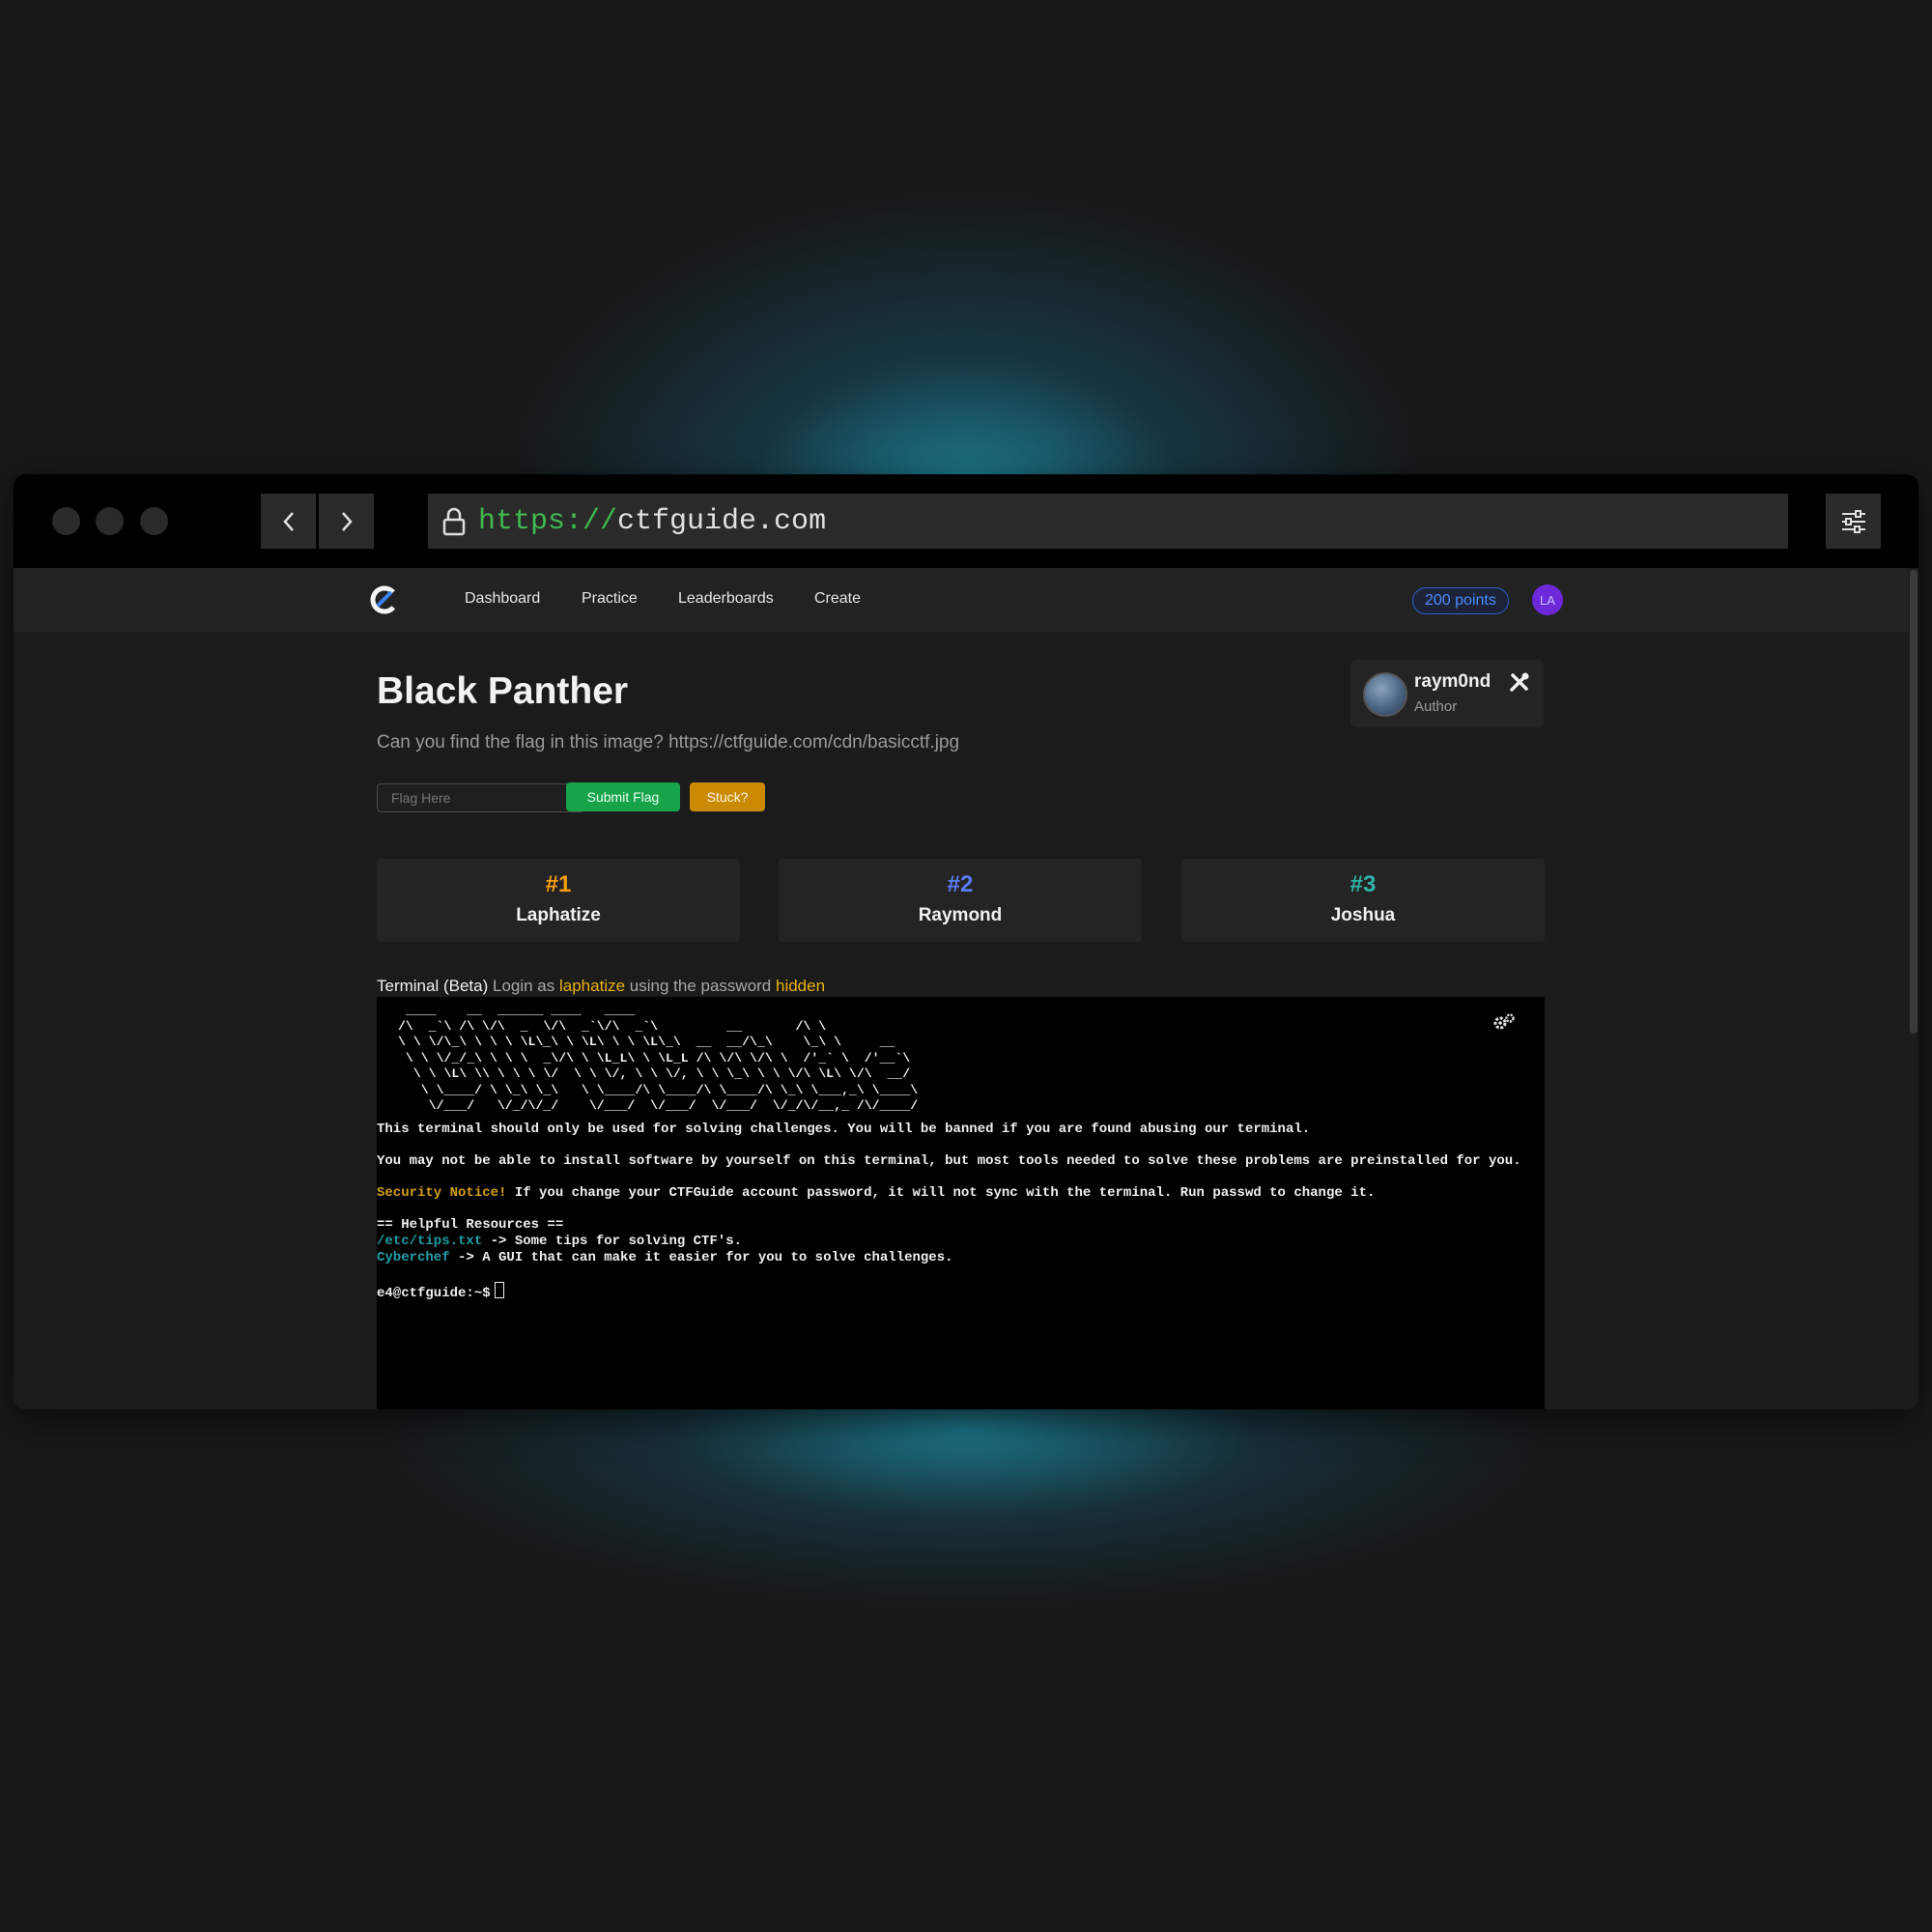  Describe the element at coordinates (1914, 802) in the screenshot. I see `scrollbar-thumb` at that location.